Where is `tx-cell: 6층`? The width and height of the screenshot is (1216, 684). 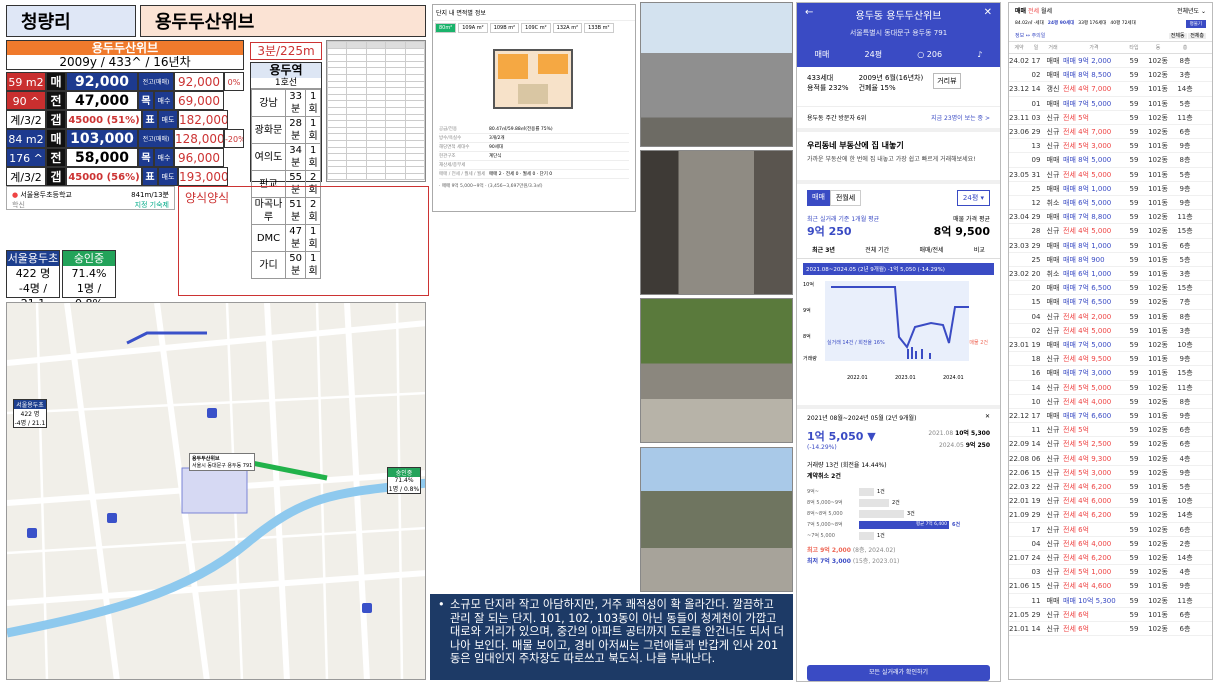
tx-cell: 6층 is located at coordinates (1185, 132).